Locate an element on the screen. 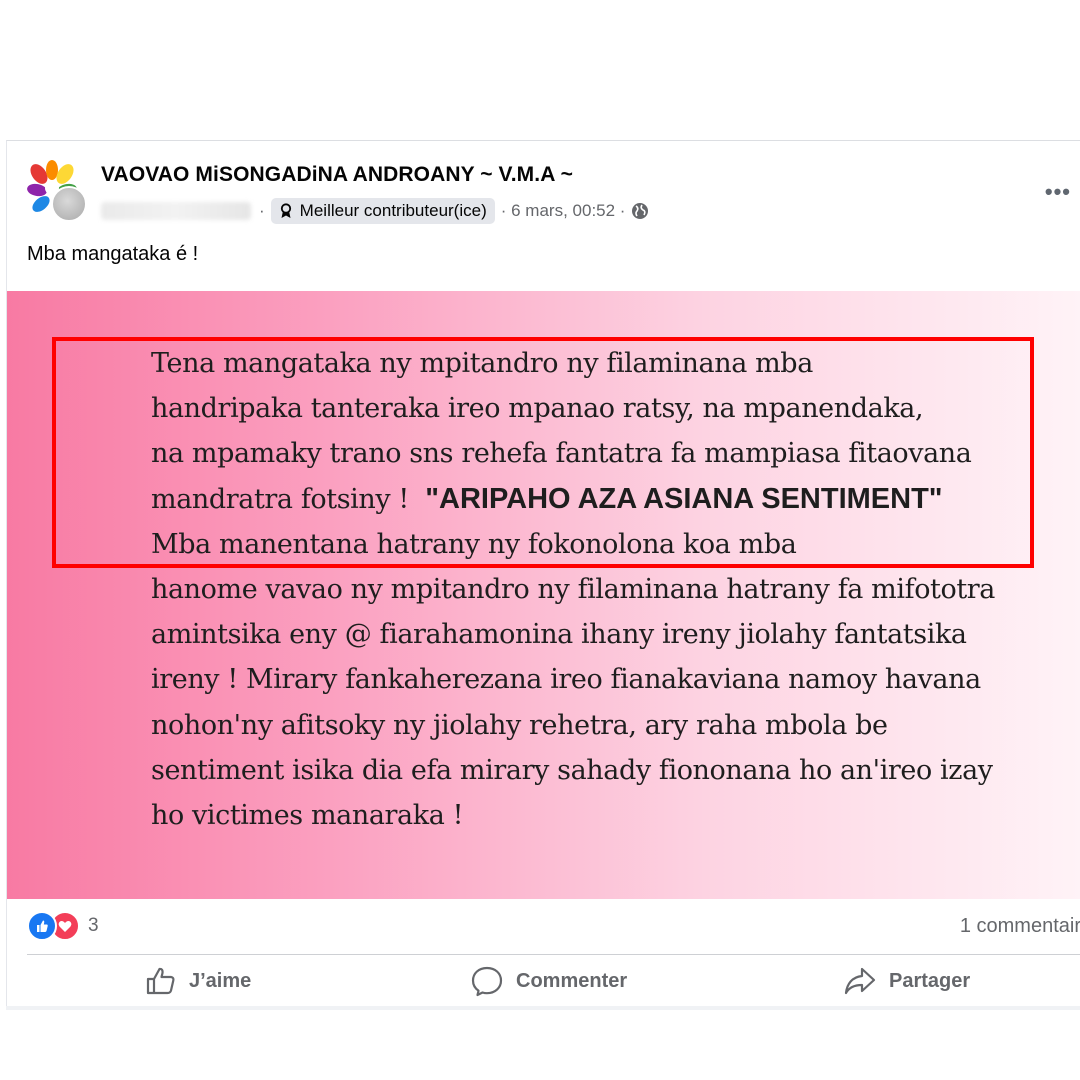  award-icon is located at coordinates (285, 210).